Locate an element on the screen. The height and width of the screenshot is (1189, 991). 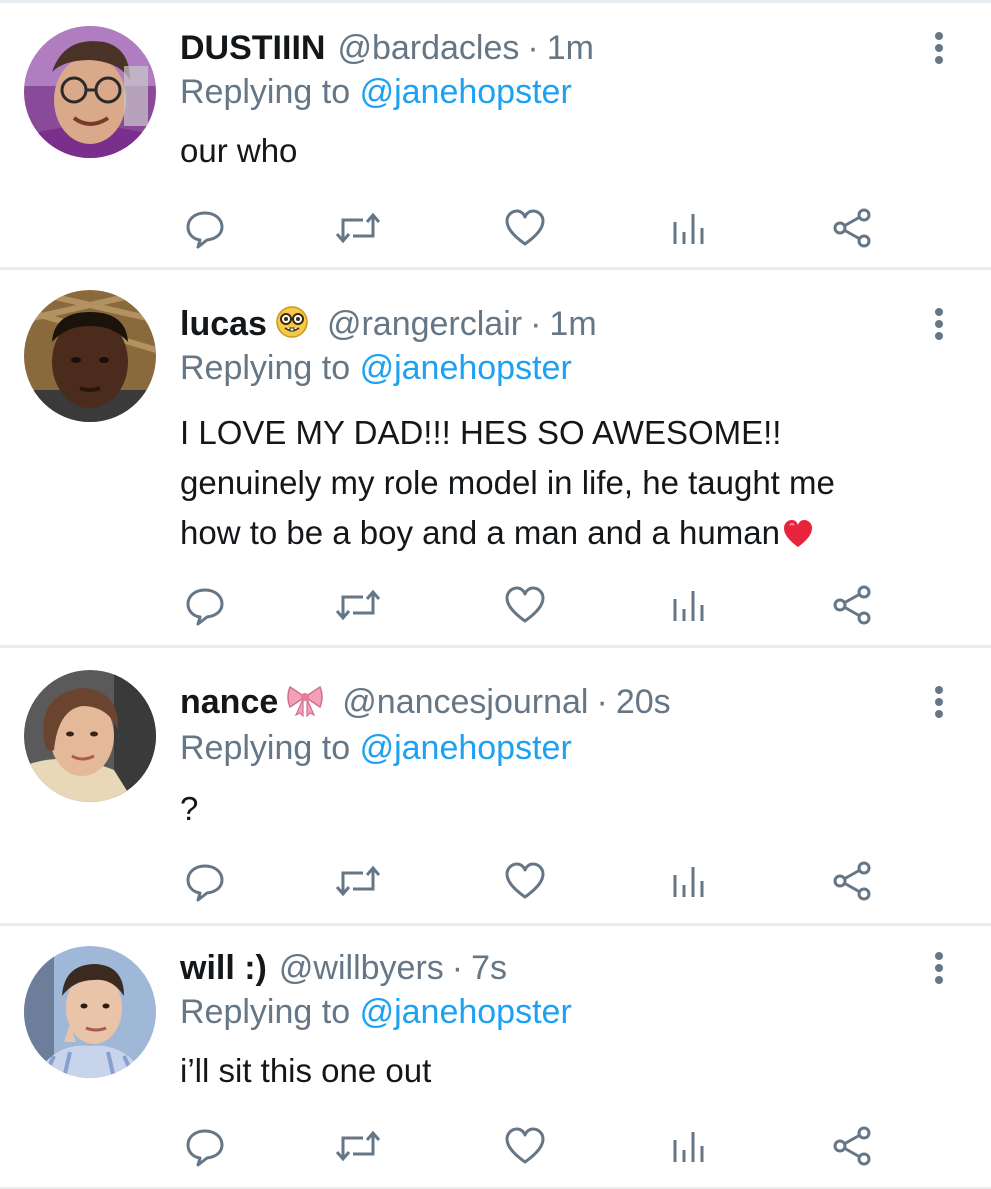
tweet-text: ? is located at coordinates (570, 809).